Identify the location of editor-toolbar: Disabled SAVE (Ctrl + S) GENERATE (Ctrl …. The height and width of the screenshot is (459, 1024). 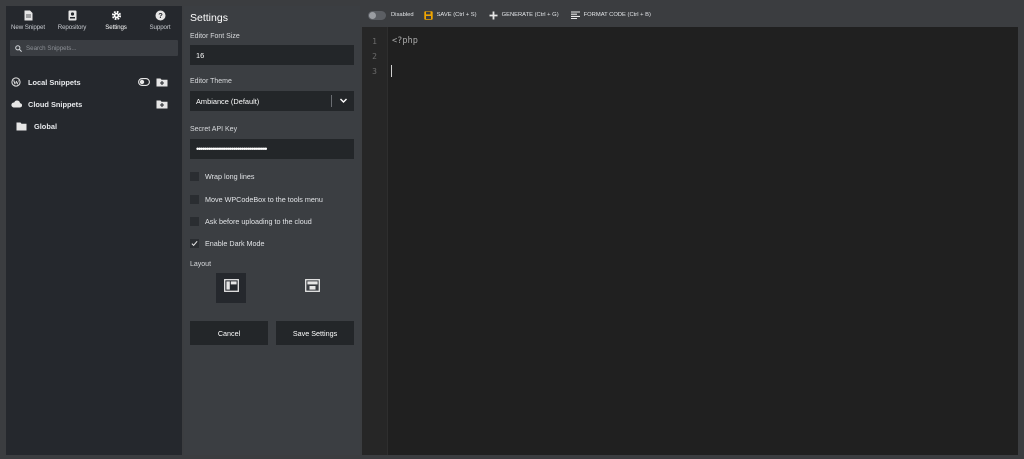
(690, 15).